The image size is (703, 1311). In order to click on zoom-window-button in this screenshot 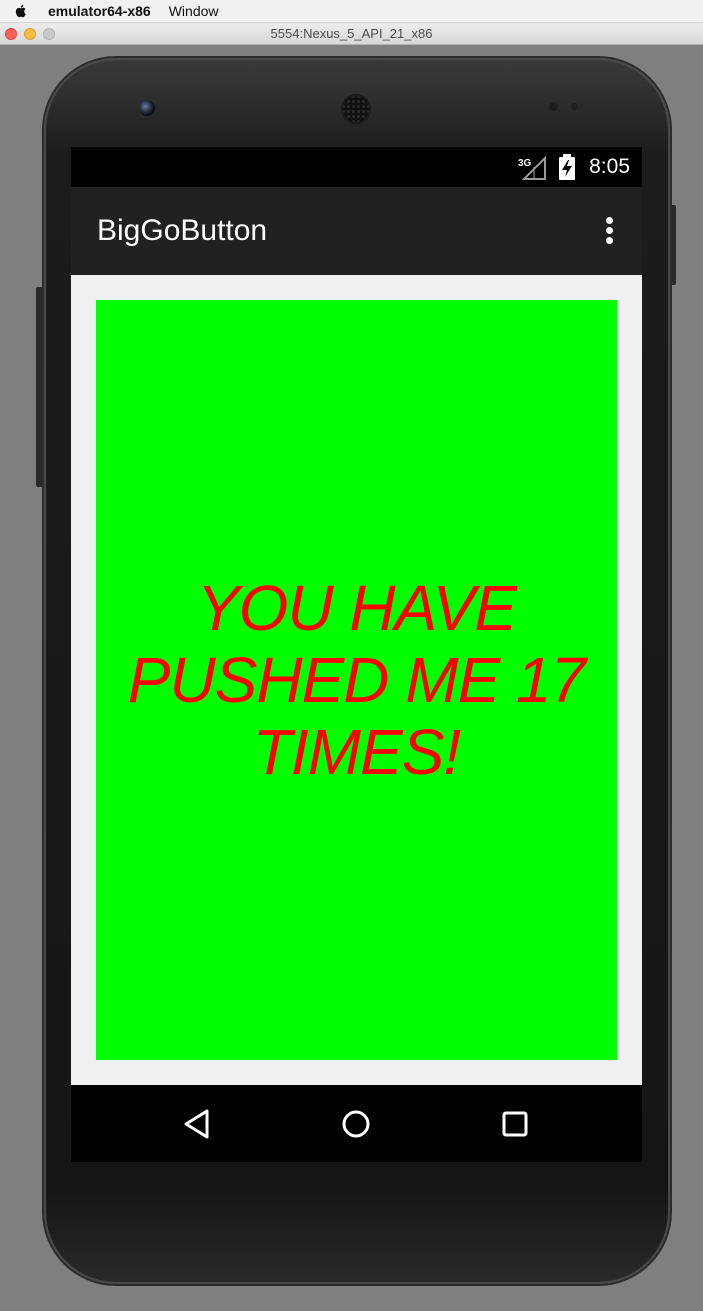, I will do `click(49, 34)`.